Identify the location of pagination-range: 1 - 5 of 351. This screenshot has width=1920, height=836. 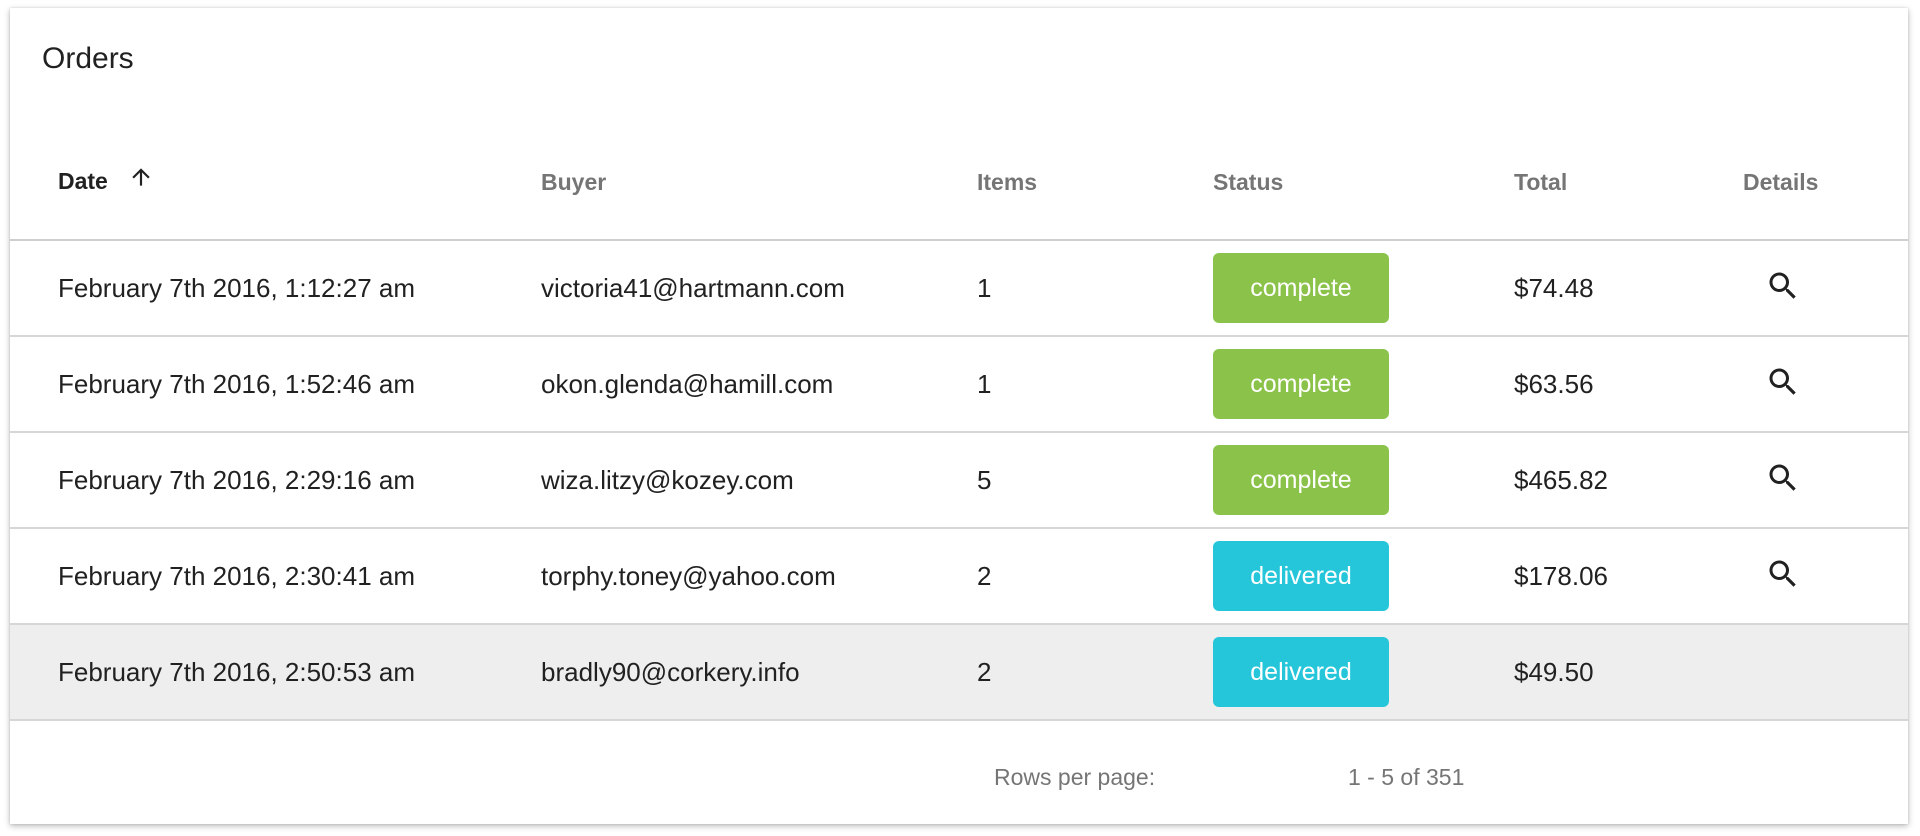
(1406, 777).